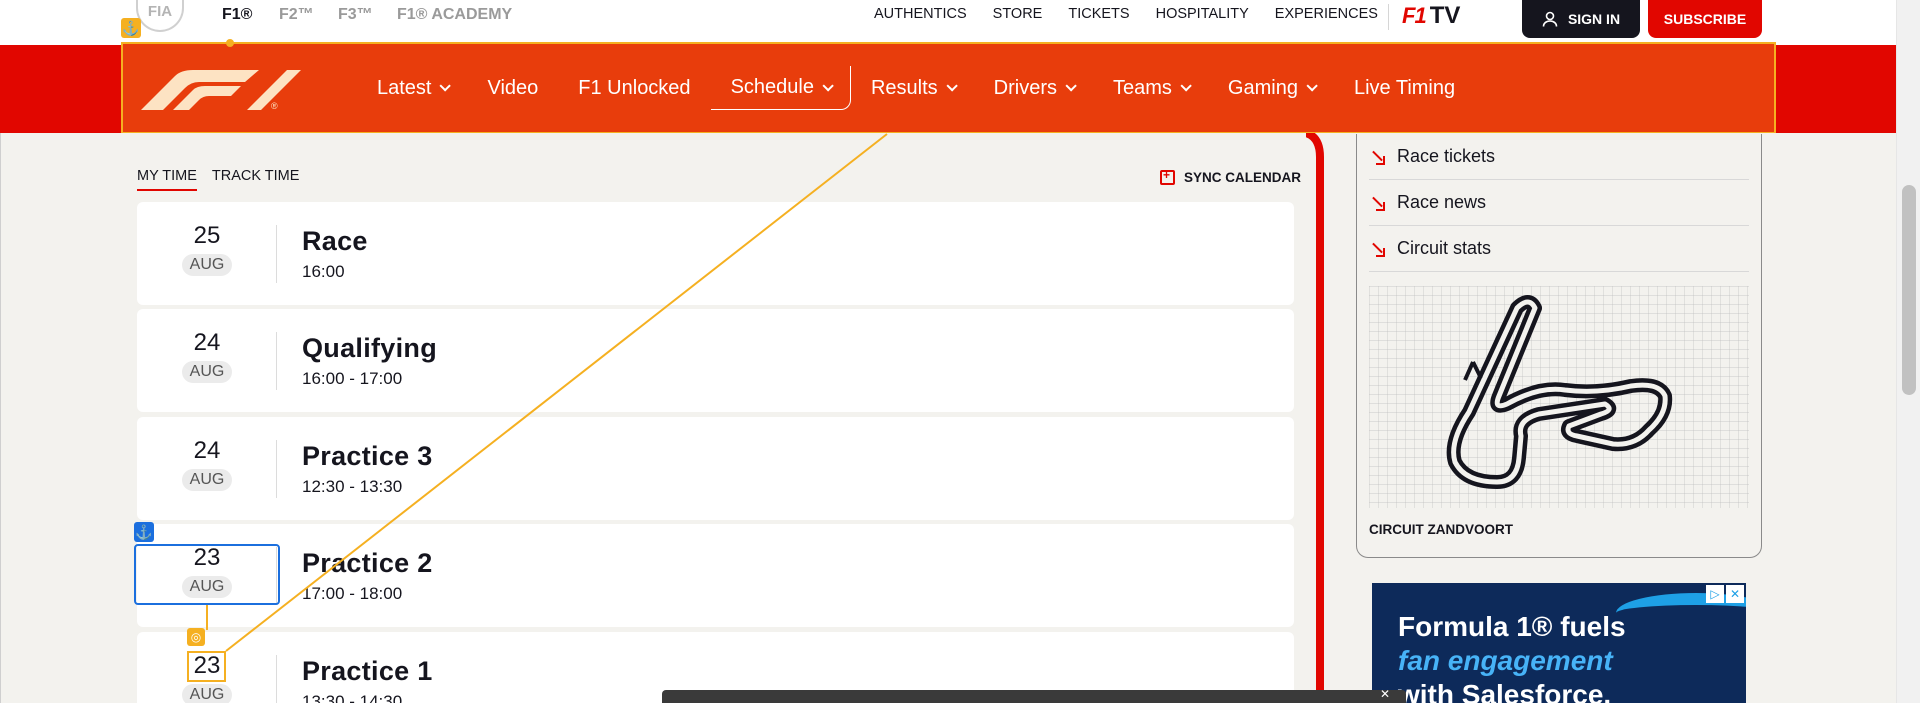 This screenshot has width=1920, height=703. What do you see at coordinates (256, 179) in the screenshot?
I see `tab-track-time: TRACK TIME` at bounding box center [256, 179].